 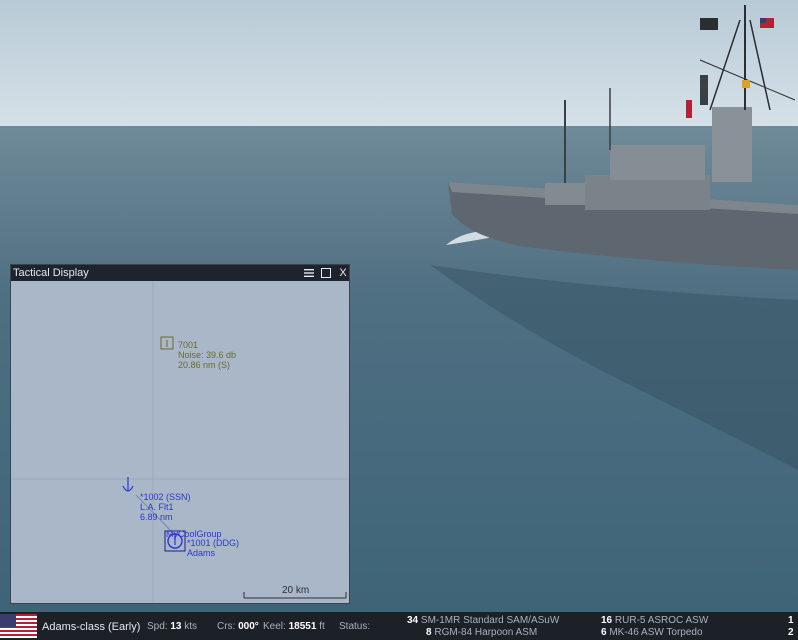 I want to click on weapon-loadout-item: 2, so click(x=791, y=633).